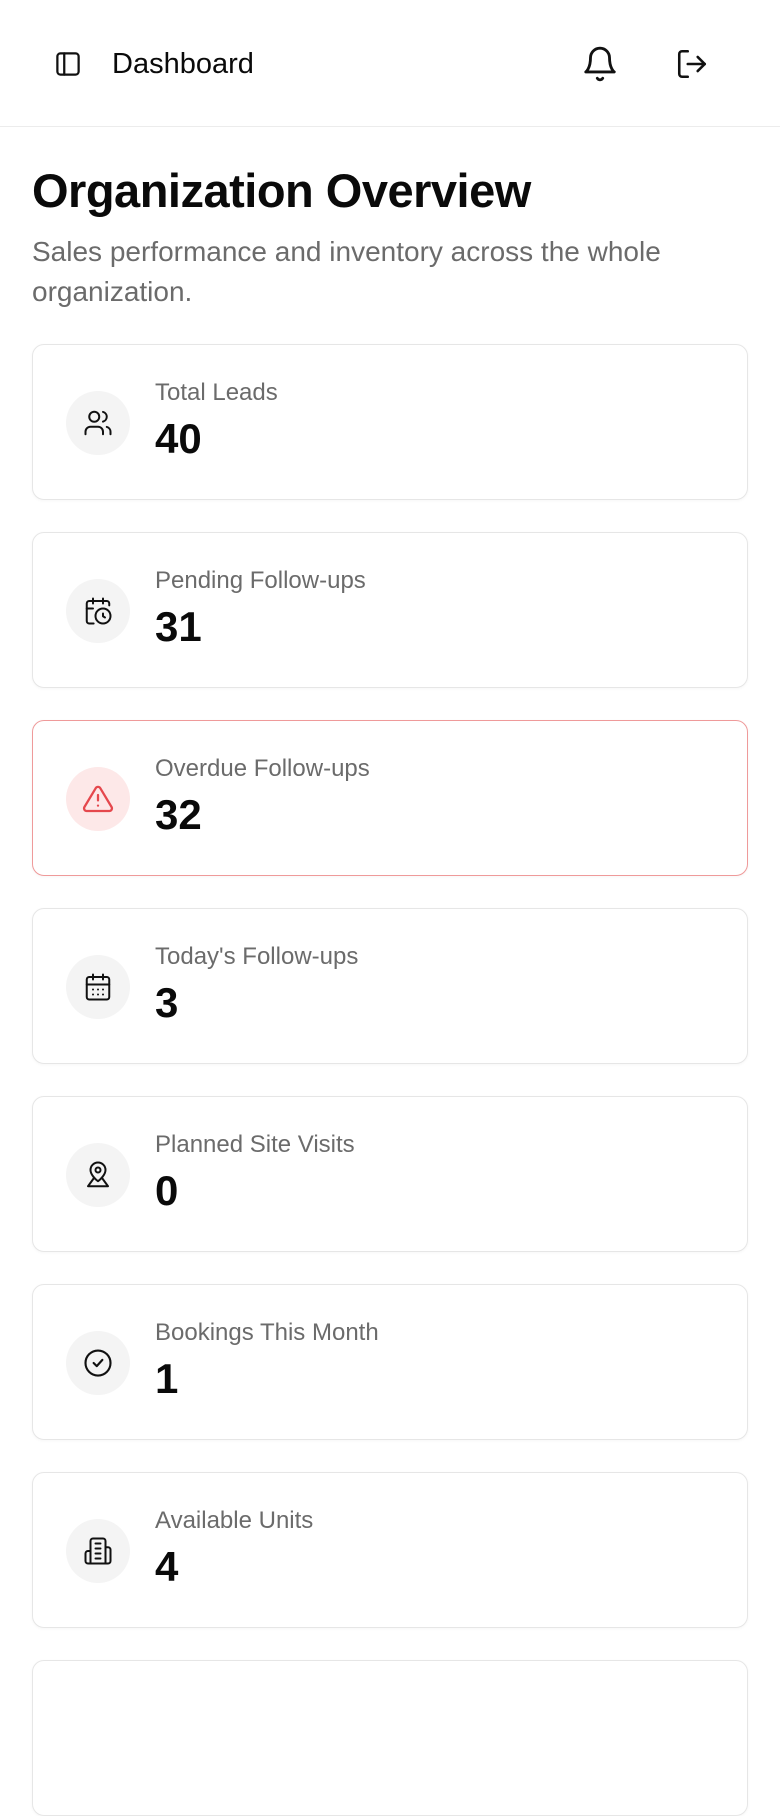 The width and height of the screenshot is (780, 1816). Describe the element at coordinates (390, 1174) in the screenshot. I see `stat-card-planned-site-visits: Planned Site Visits 0` at that location.